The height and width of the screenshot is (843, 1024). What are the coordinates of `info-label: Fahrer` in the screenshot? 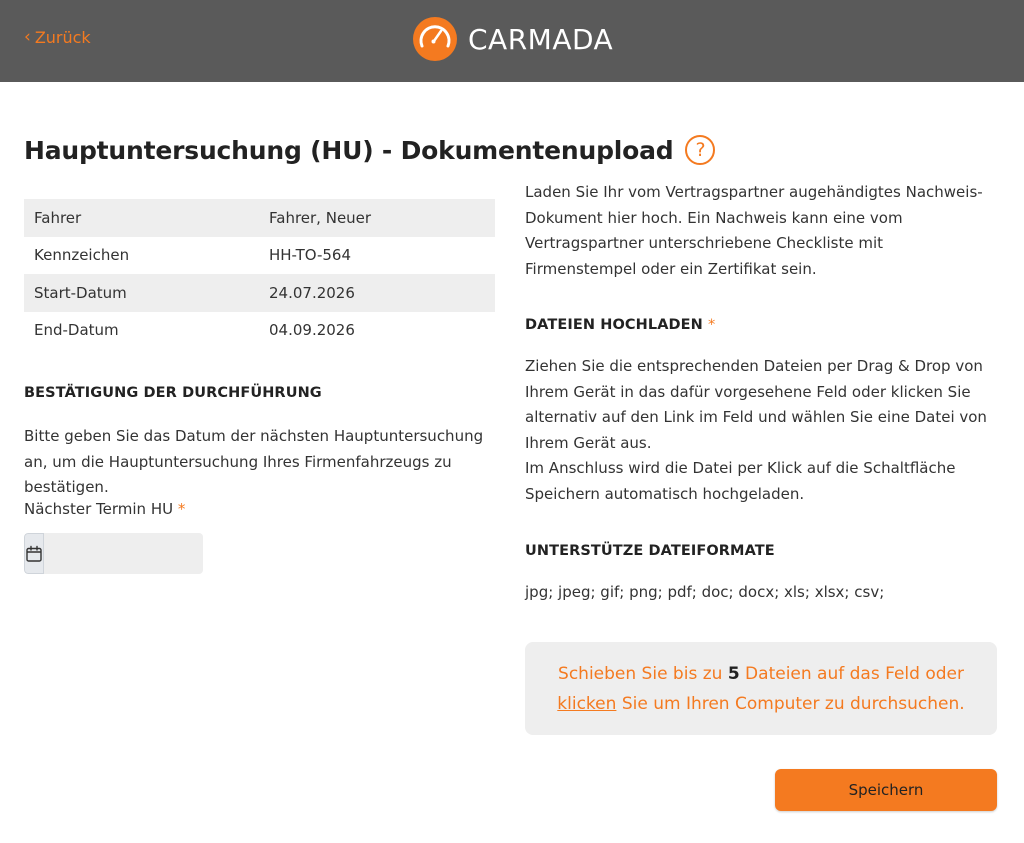 It's located at (141, 218).